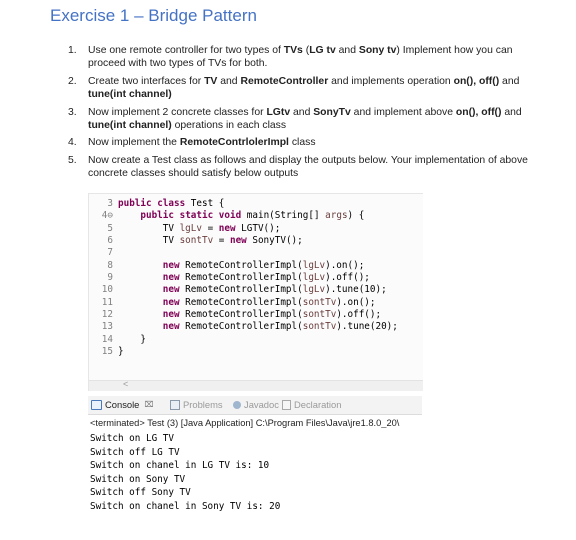 This screenshot has width=576, height=540. What do you see at coordinates (293, 50) in the screenshot?
I see `task-emphasis: TVs` at bounding box center [293, 50].